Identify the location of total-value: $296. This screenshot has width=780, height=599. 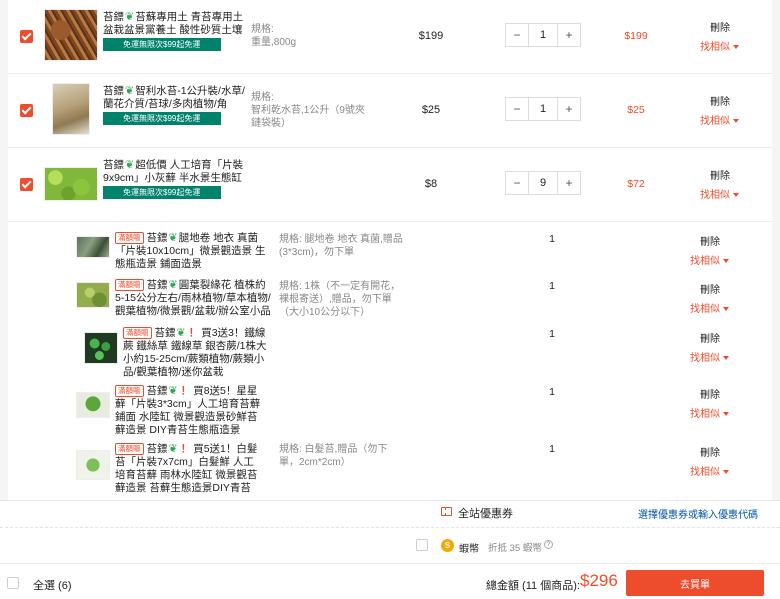
(599, 580).